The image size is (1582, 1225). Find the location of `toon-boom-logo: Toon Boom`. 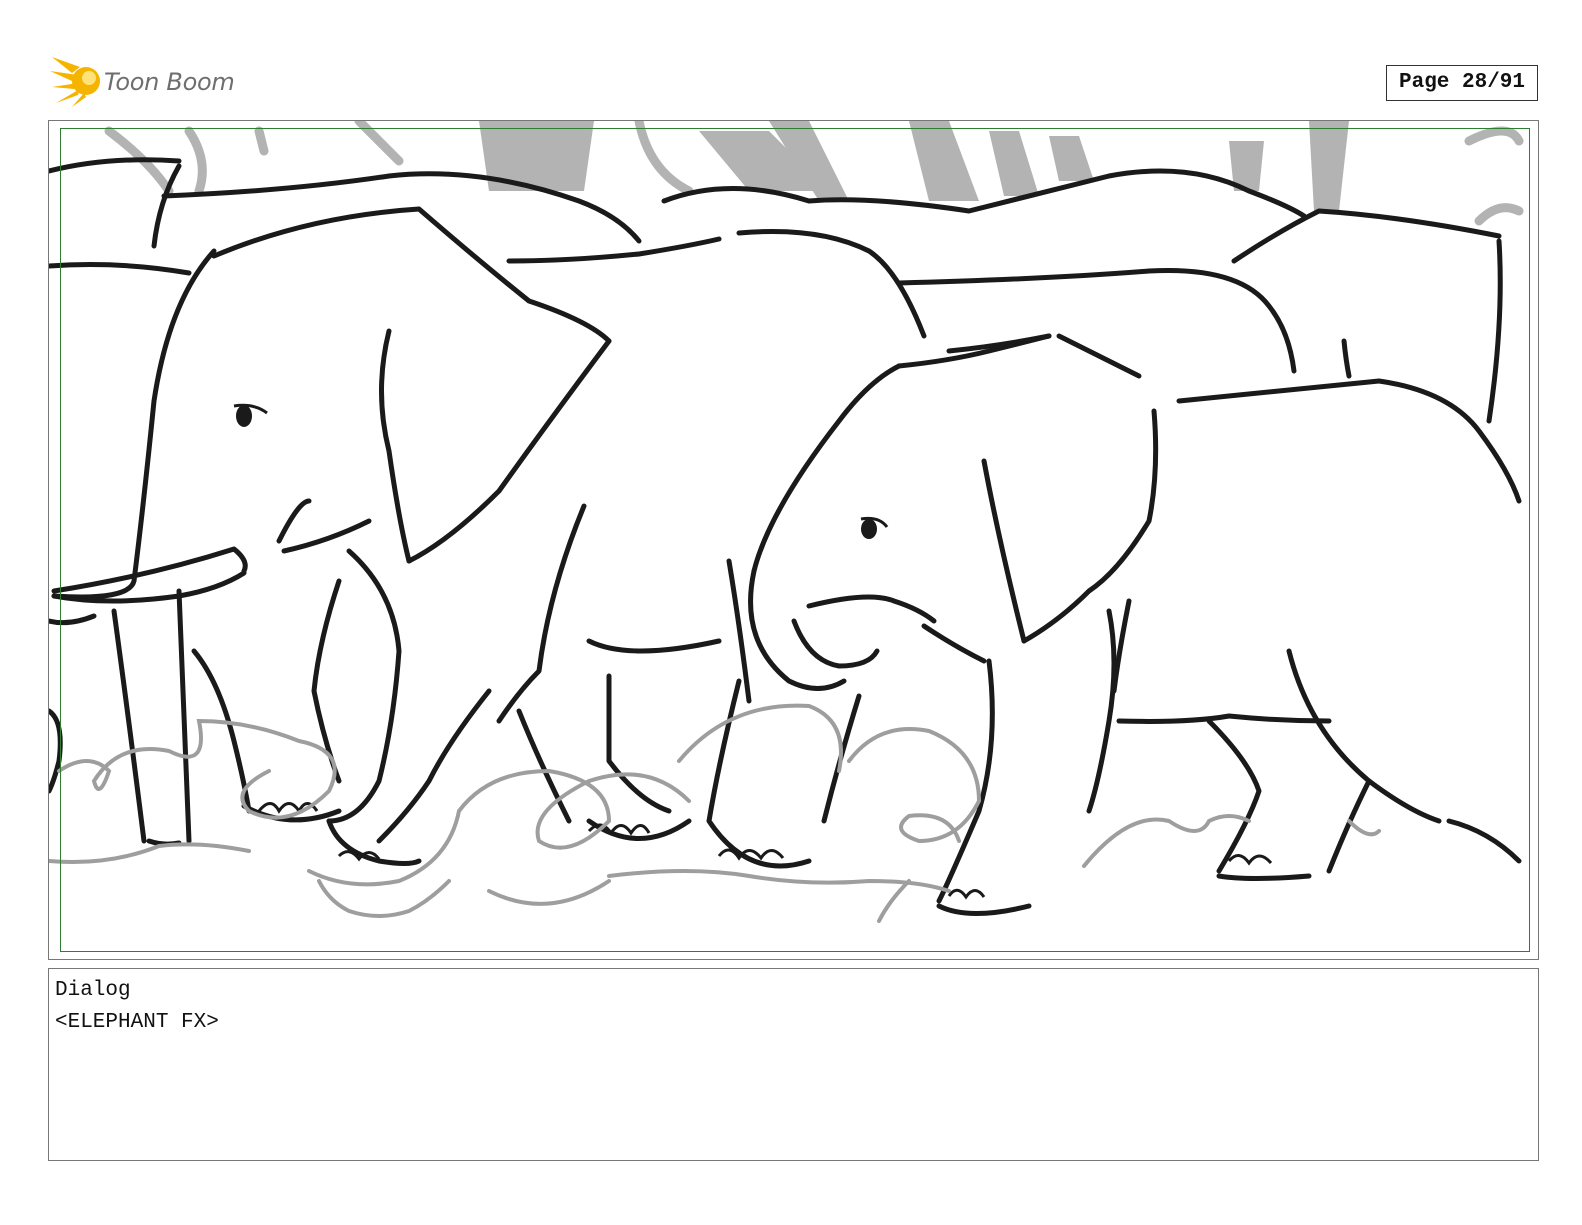

toon-boom-logo: Toon Boom is located at coordinates (150, 82).